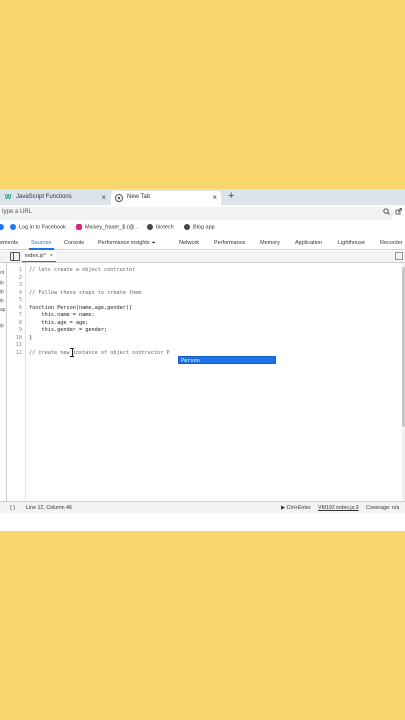 The height and width of the screenshot is (720, 405). What do you see at coordinates (308, 243) in the screenshot?
I see `tab-application: Application` at bounding box center [308, 243].